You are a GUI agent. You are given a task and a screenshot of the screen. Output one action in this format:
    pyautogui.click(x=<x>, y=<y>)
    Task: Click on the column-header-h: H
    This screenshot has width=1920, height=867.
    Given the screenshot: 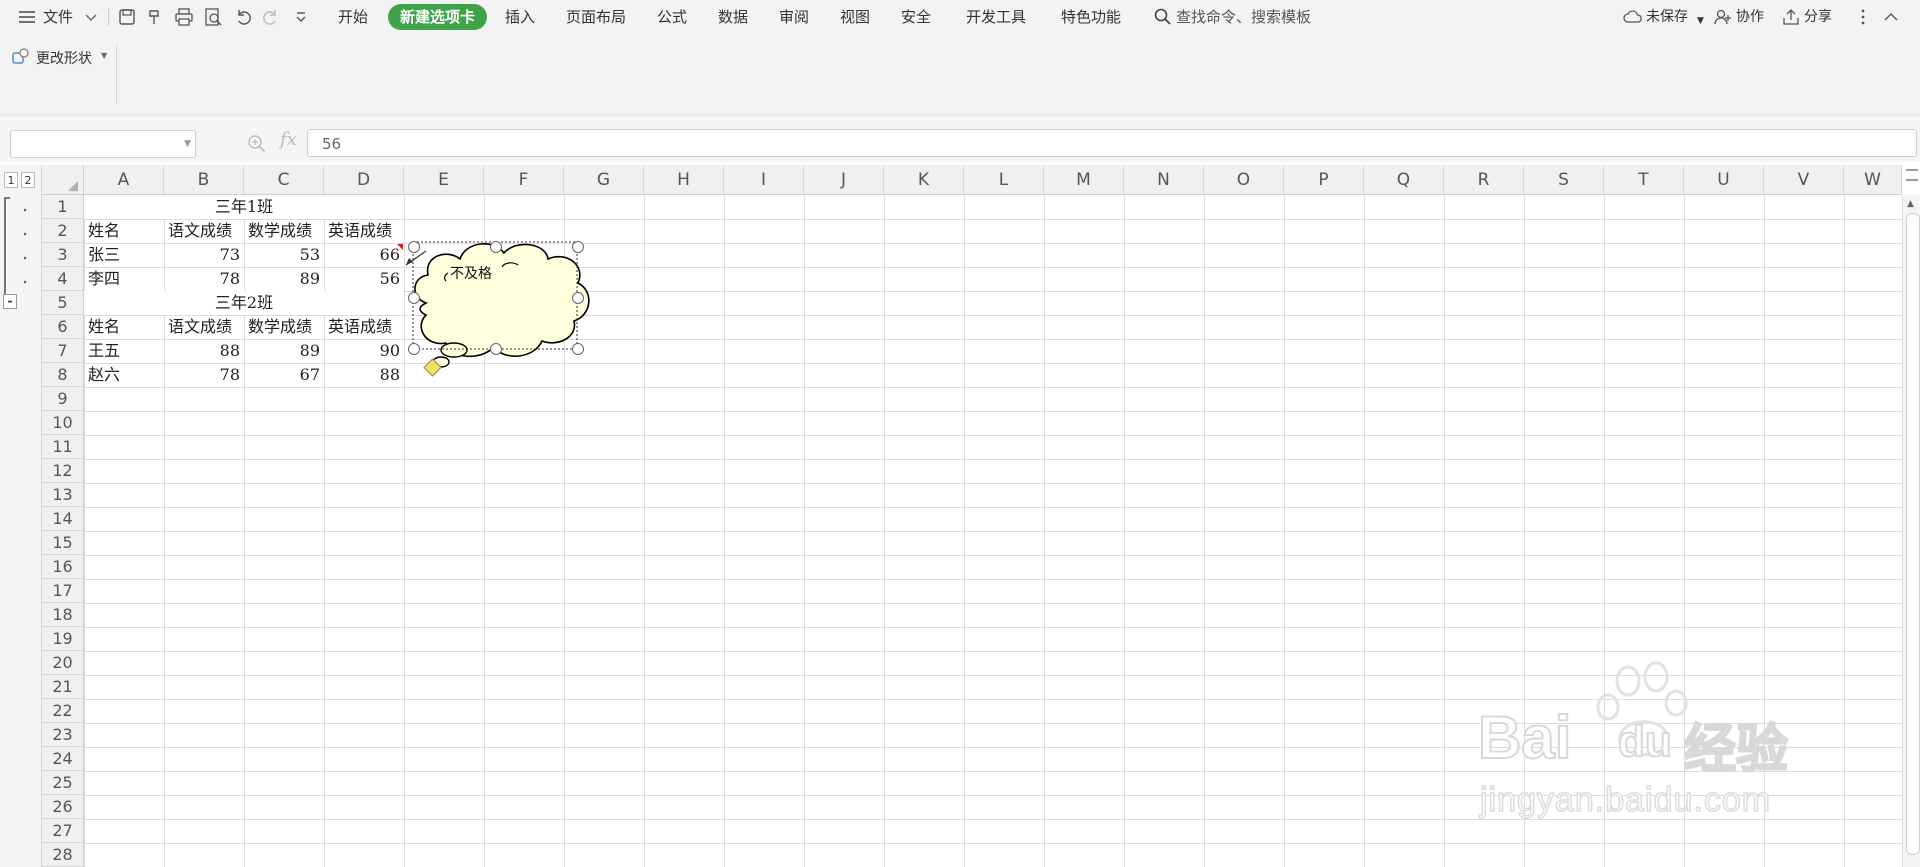 What is the action you would take?
    pyautogui.click(x=684, y=180)
    